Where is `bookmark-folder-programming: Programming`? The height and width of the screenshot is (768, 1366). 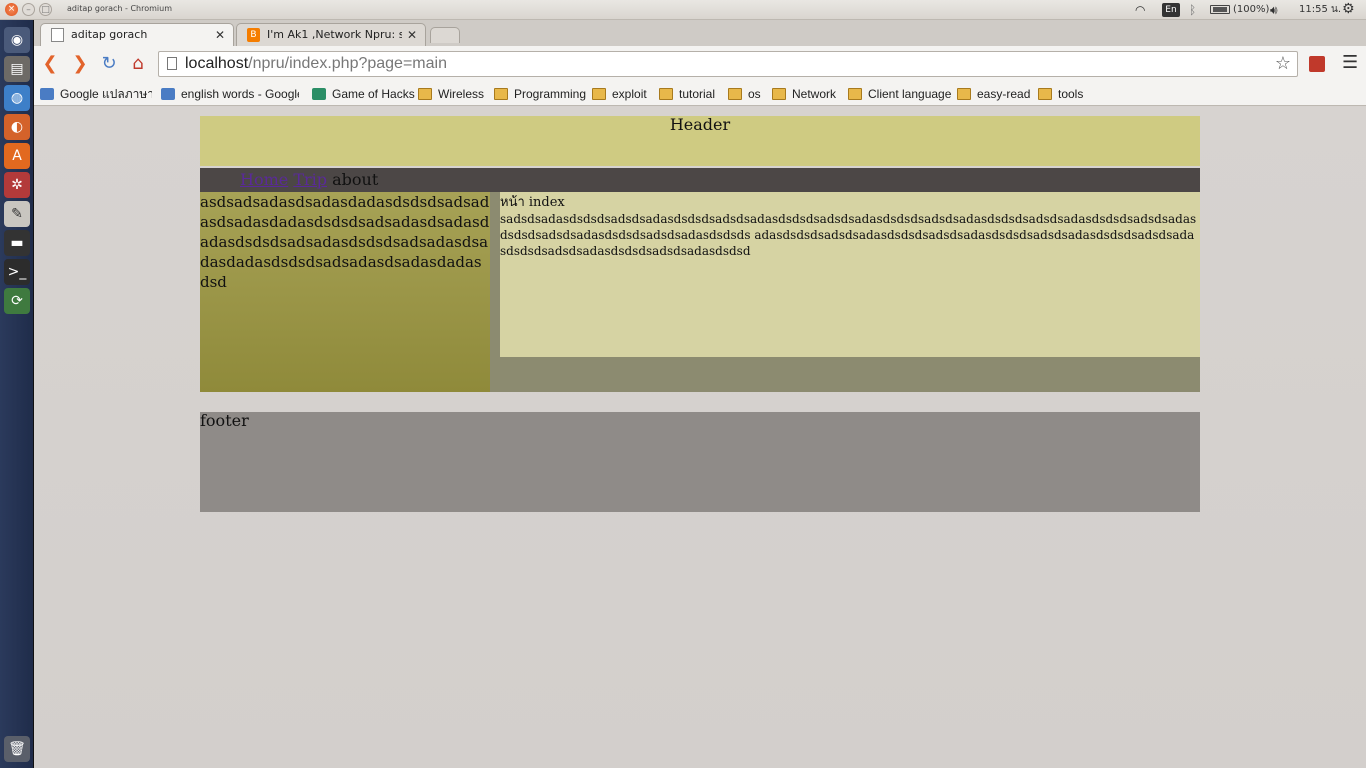 bookmark-folder-programming: Programming is located at coordinates (540, 94).